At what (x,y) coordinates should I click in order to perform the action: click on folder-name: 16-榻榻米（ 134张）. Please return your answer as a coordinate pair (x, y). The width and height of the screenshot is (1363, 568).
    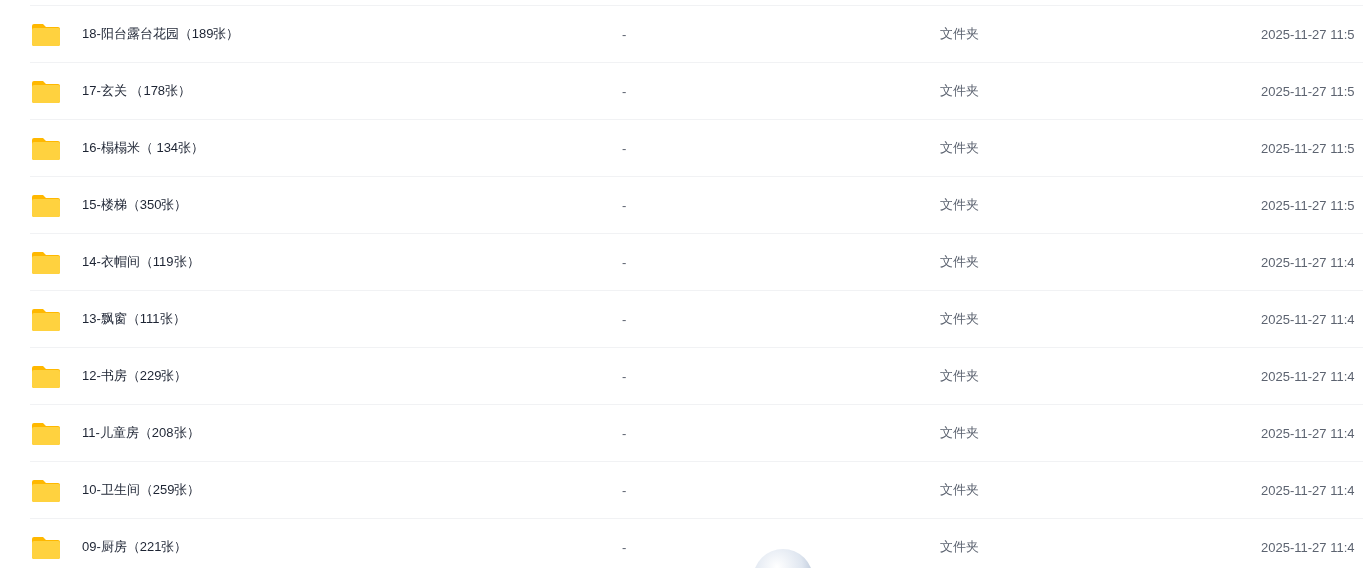
    Looking at the image, I should click on (352, 148).